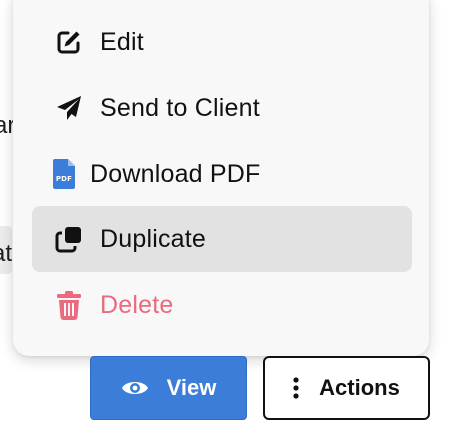 This screenshot has height=436, width=452. Describe the element at coordinates (69, 108) in the screenshot. I see `paper-plane-icon` at that location.